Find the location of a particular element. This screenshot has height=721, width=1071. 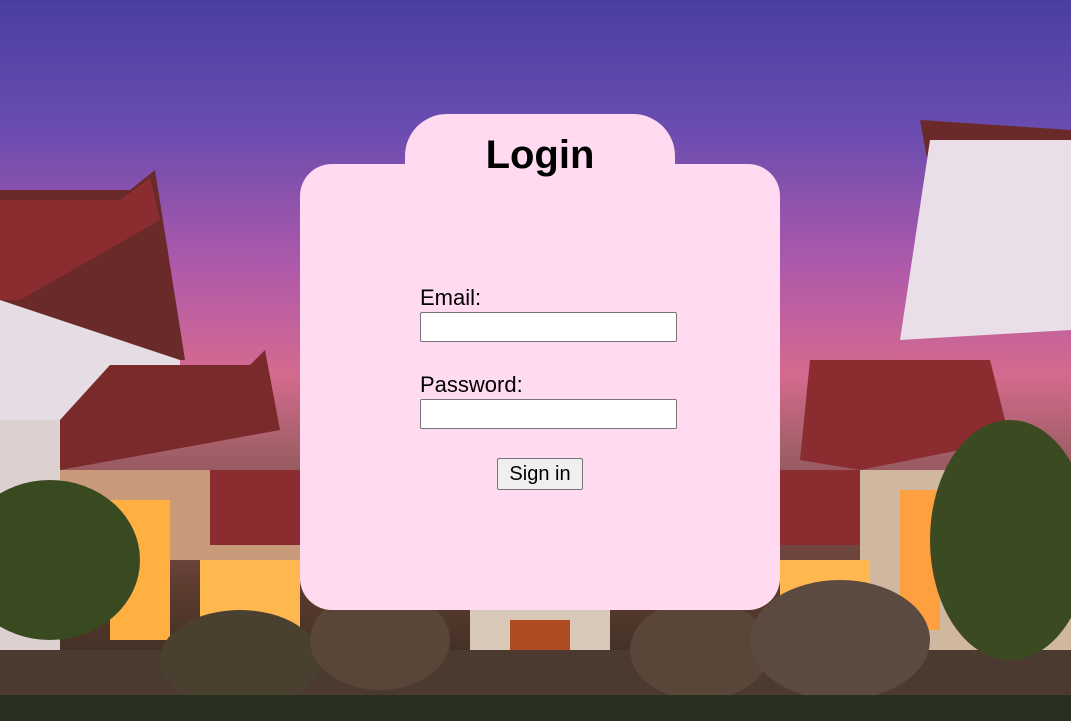

login-title: Login is located at coordinates (540, 155).